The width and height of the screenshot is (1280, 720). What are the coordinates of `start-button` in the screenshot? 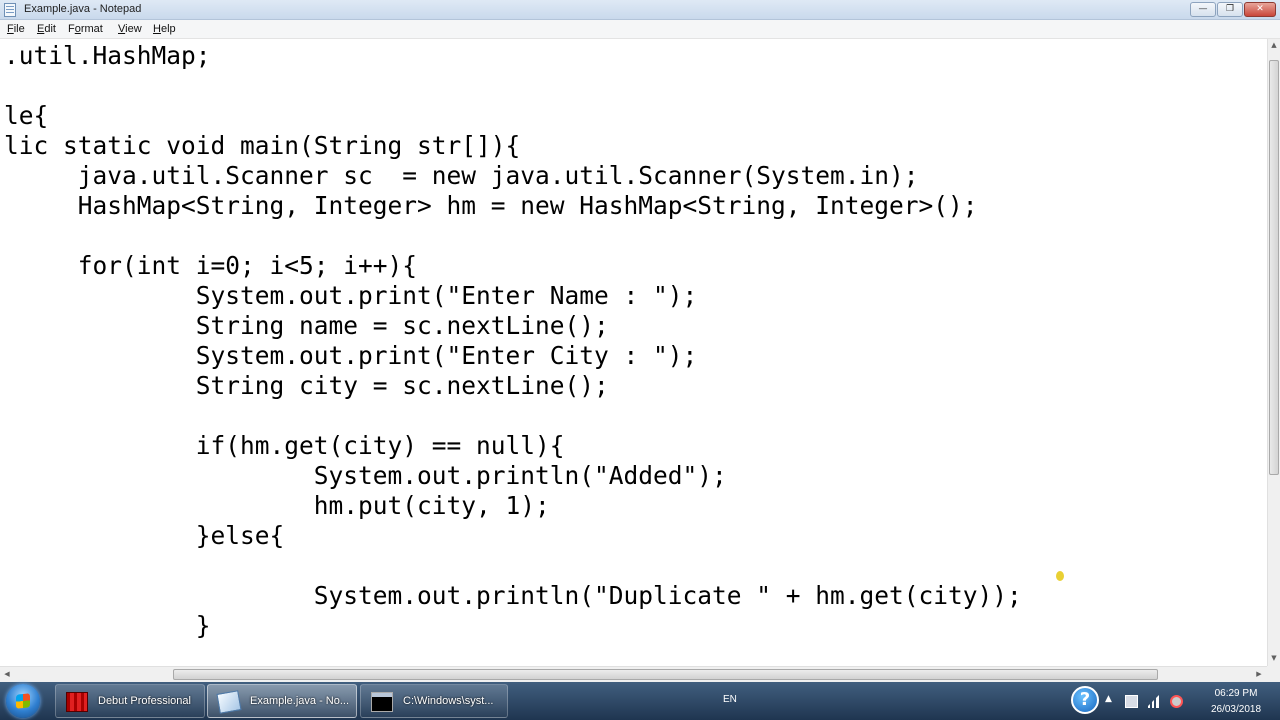 It's located at (23, 701).